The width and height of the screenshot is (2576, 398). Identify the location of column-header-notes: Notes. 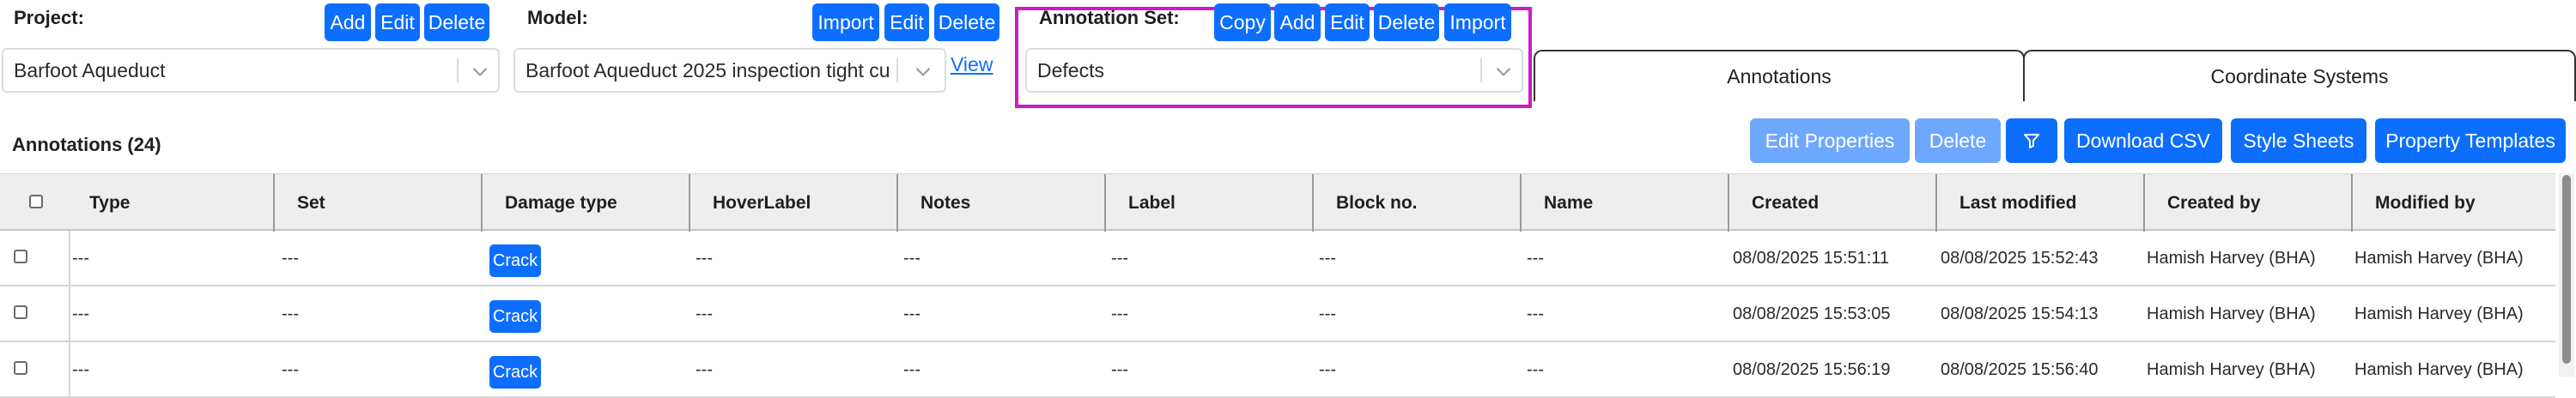
(939, 203).